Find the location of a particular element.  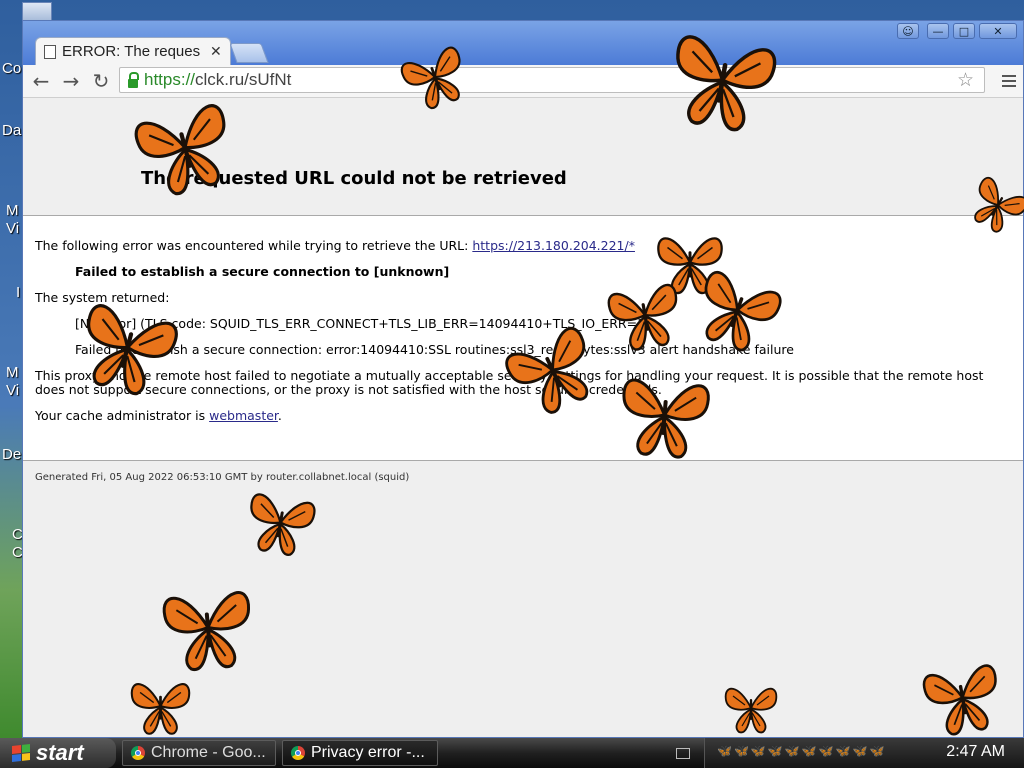

reload-icon: ↻ is located at coordinates (101, 81).